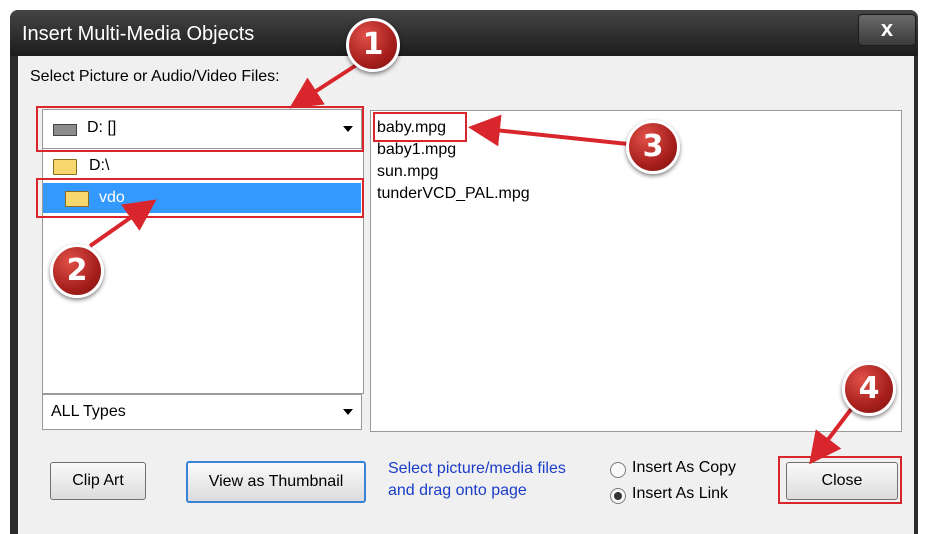 The width and height of the screenshot is (928, 534). Describe the element at coordinates (77, 271) in the screenshot. I see `step-badge-2: 2` at that location.